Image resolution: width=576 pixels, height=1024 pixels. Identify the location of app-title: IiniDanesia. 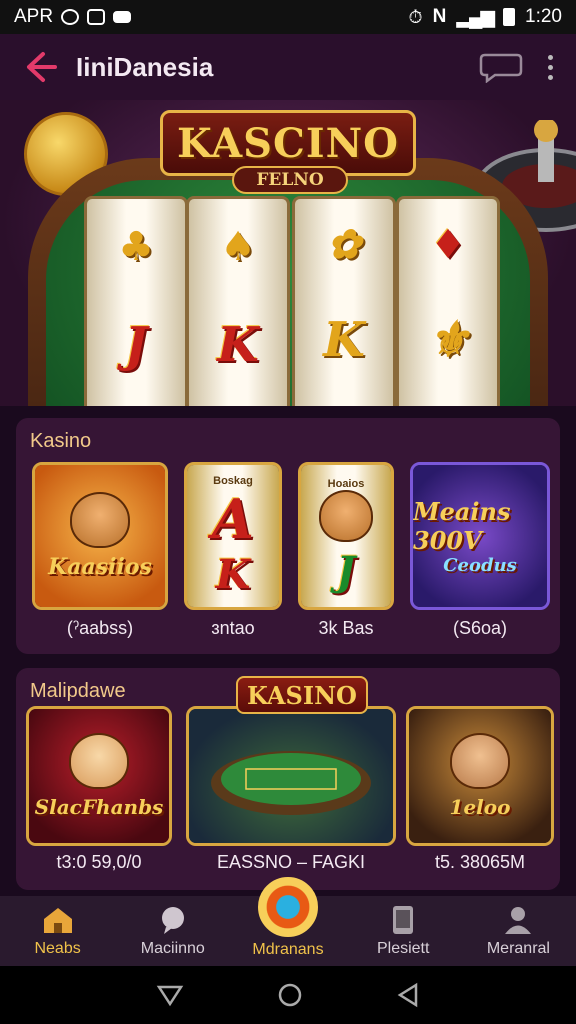
(145, 66).